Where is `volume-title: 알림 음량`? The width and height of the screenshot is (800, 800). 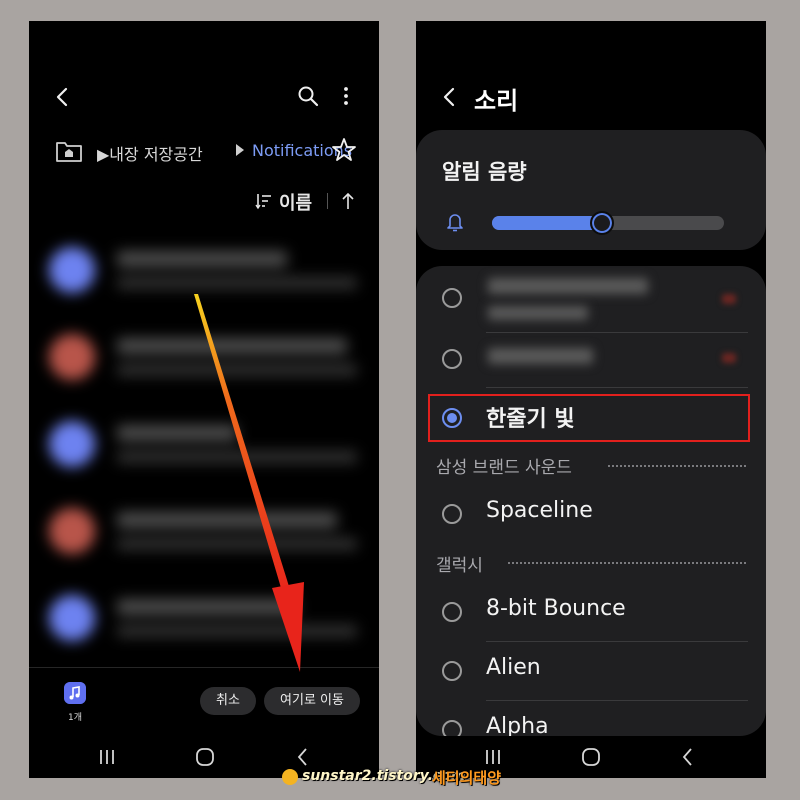 volume-title: 알림 음량 is located at coordinates (484, 172).